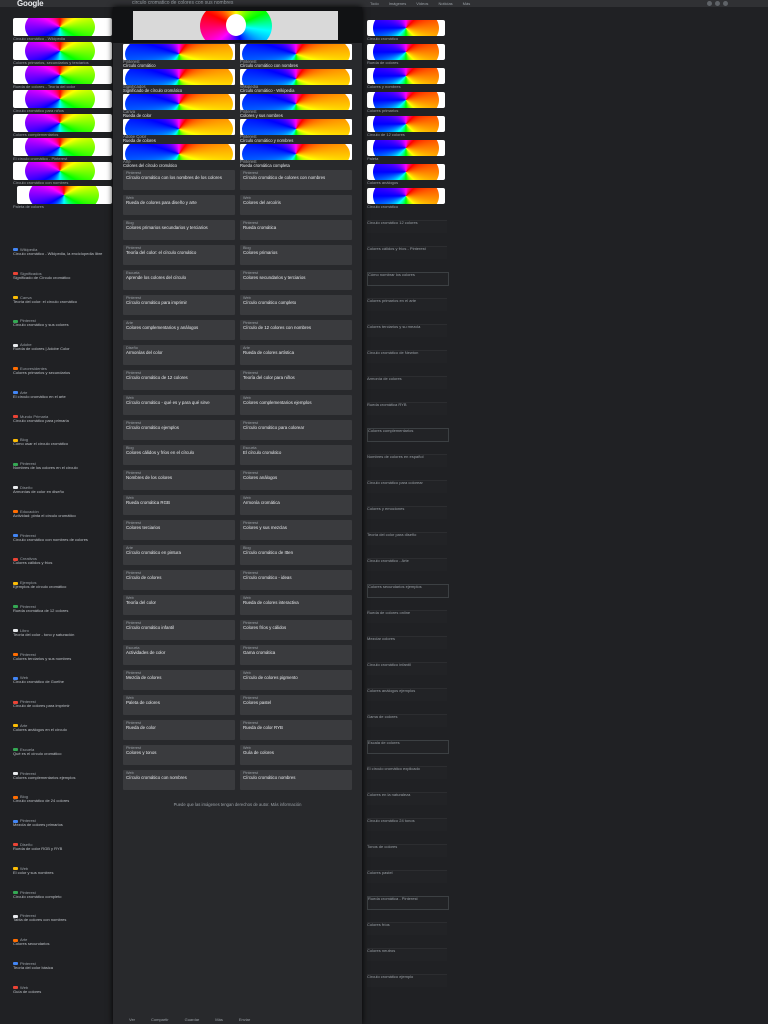 The width and height of the screenshot is (768, 1024). Describe the element at coordinates (296, 430) in the screenshot. I see `related-text-card: Pinterest Círculo cromático para colorear` at that location.